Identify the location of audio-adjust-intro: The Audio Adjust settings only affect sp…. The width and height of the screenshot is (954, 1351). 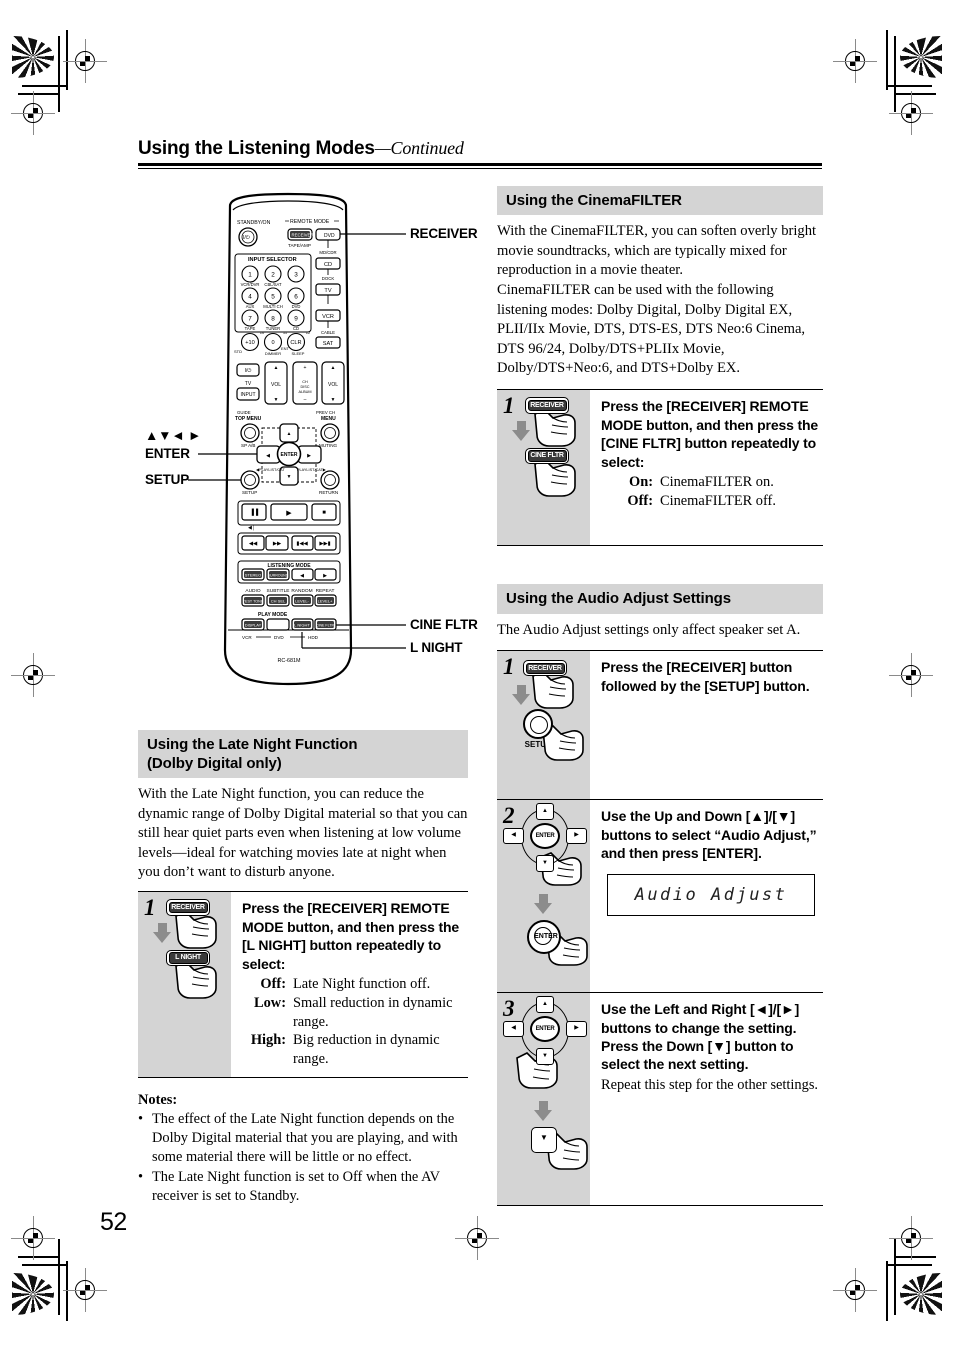
(649, 629).